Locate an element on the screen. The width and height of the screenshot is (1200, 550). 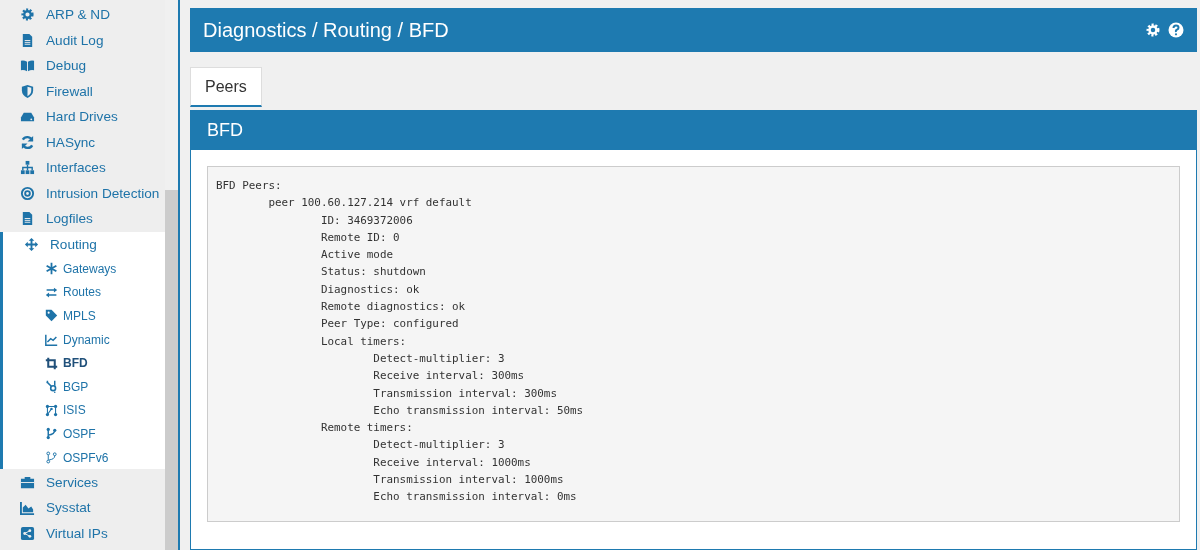
sidebar-item: Interfaces is located at coordinates (82, 168).